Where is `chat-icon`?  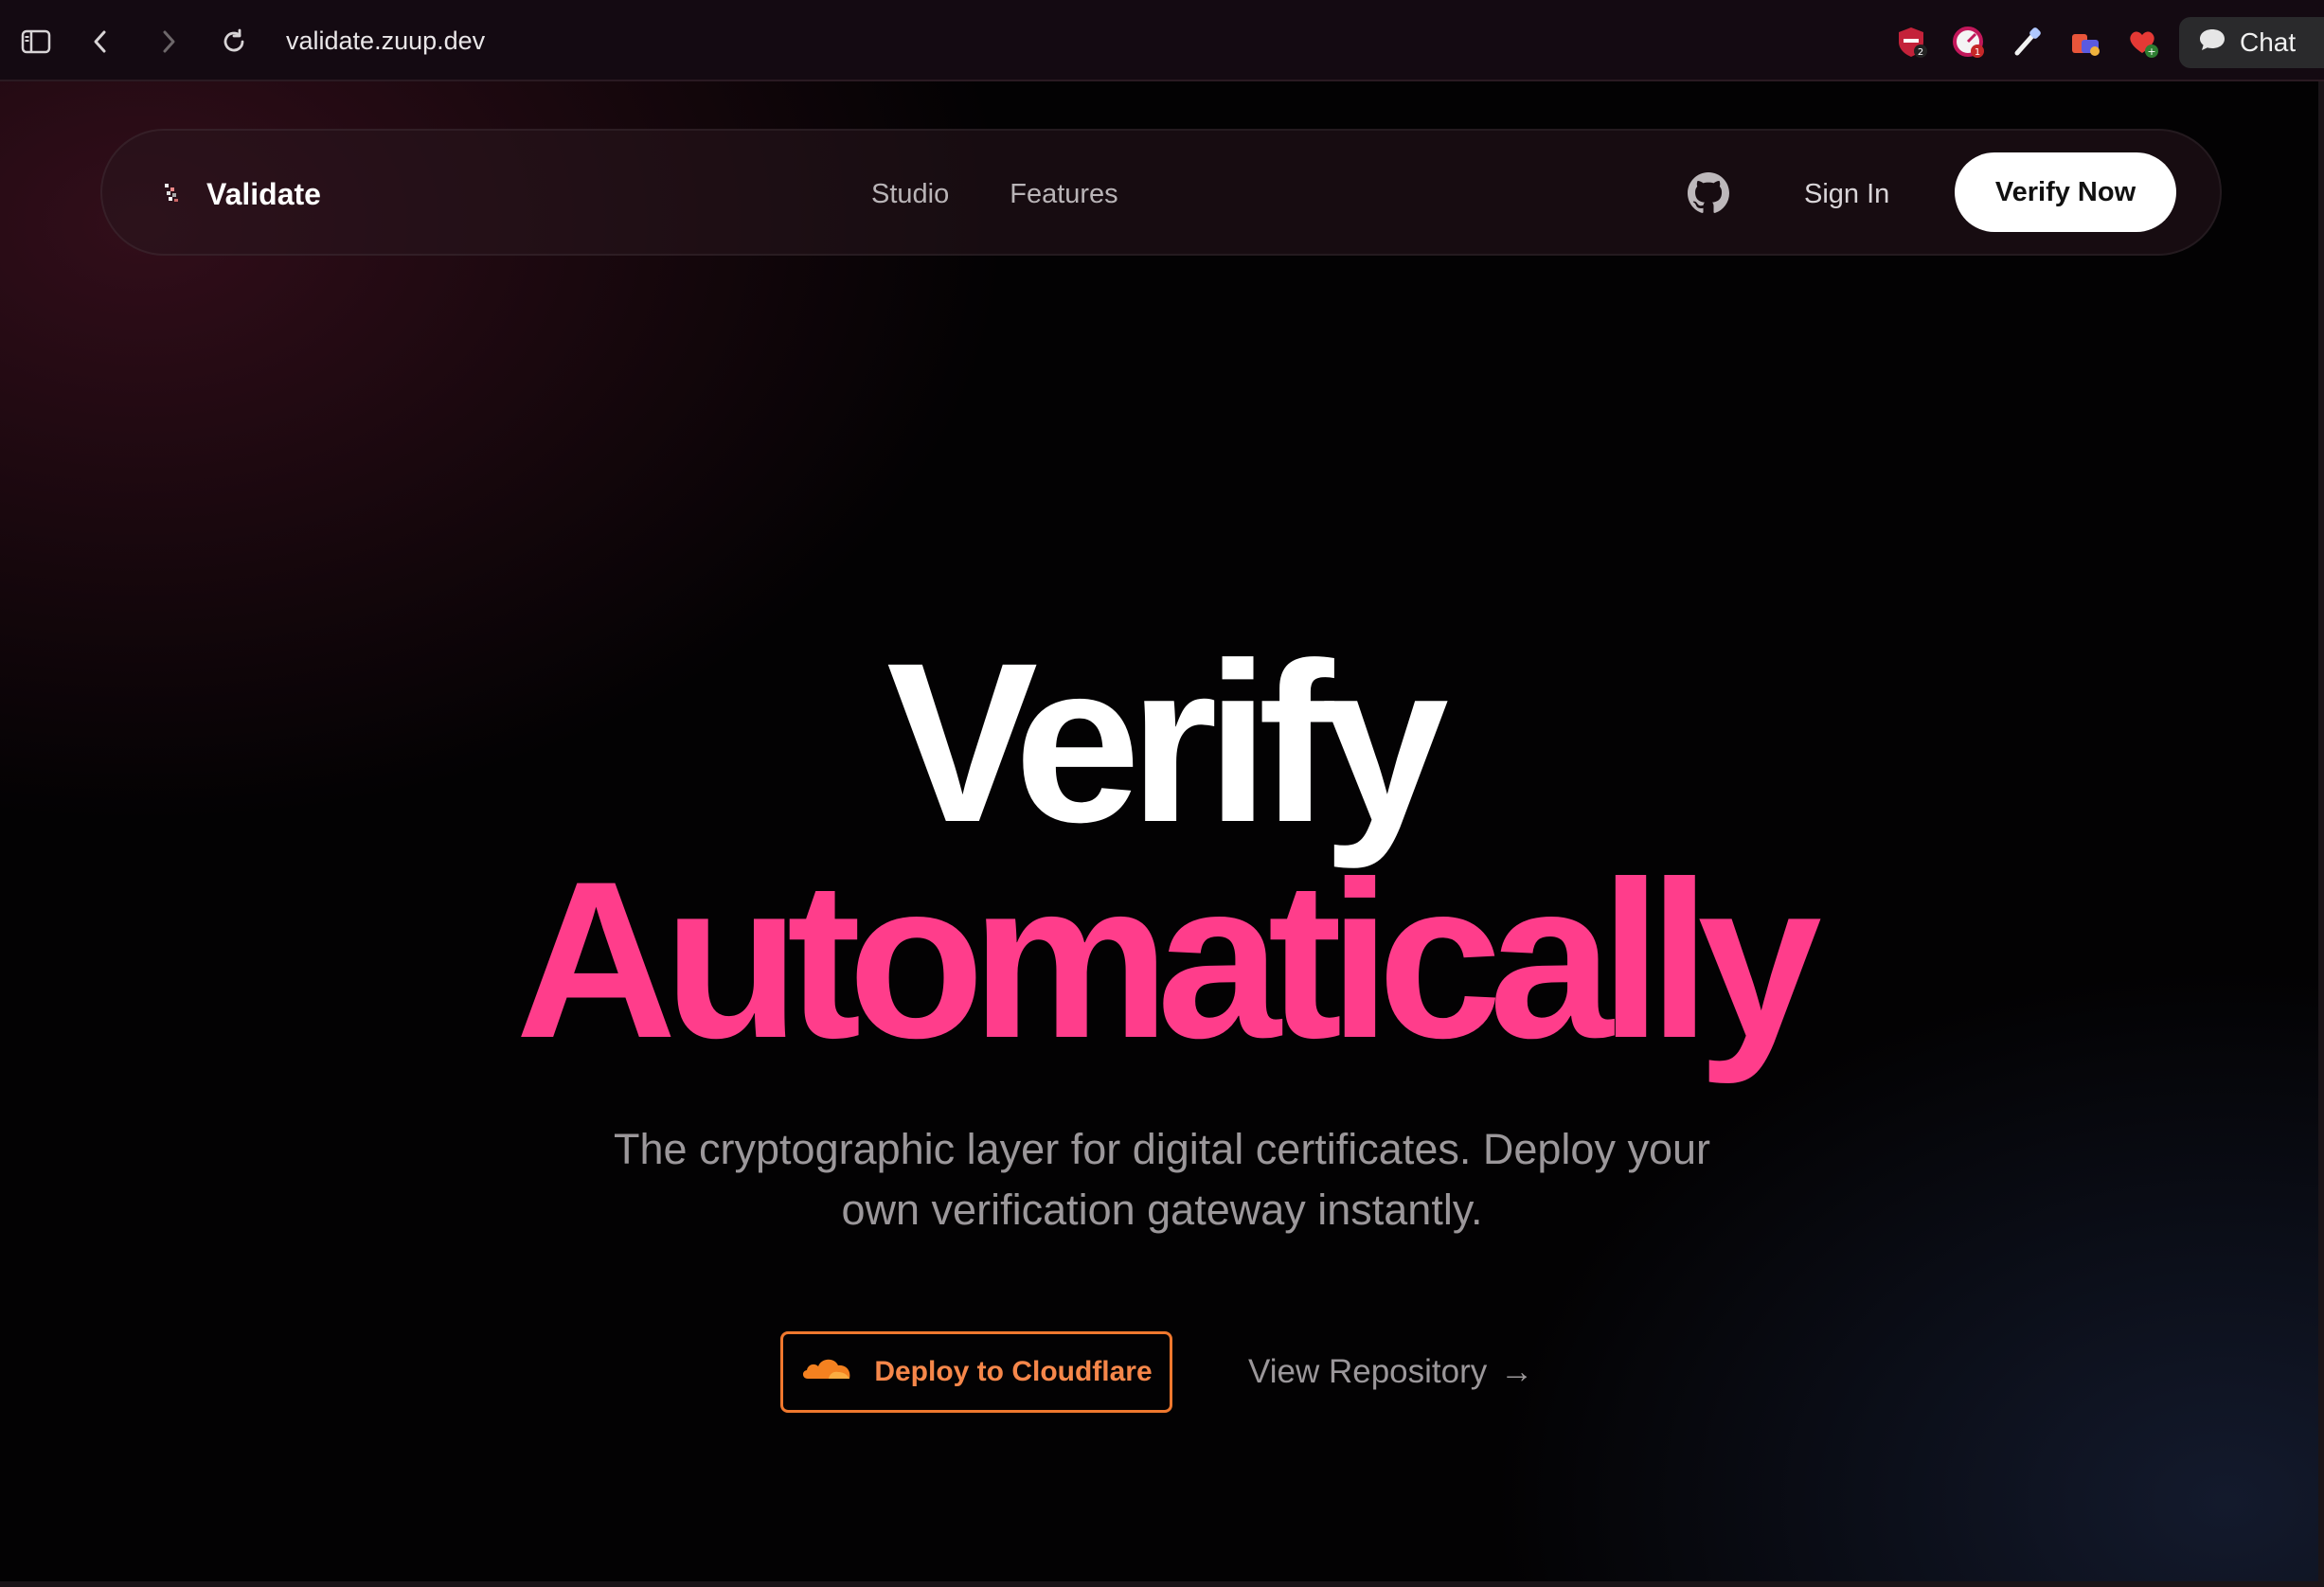 chat-icon is located at coordinates (2212, 43).